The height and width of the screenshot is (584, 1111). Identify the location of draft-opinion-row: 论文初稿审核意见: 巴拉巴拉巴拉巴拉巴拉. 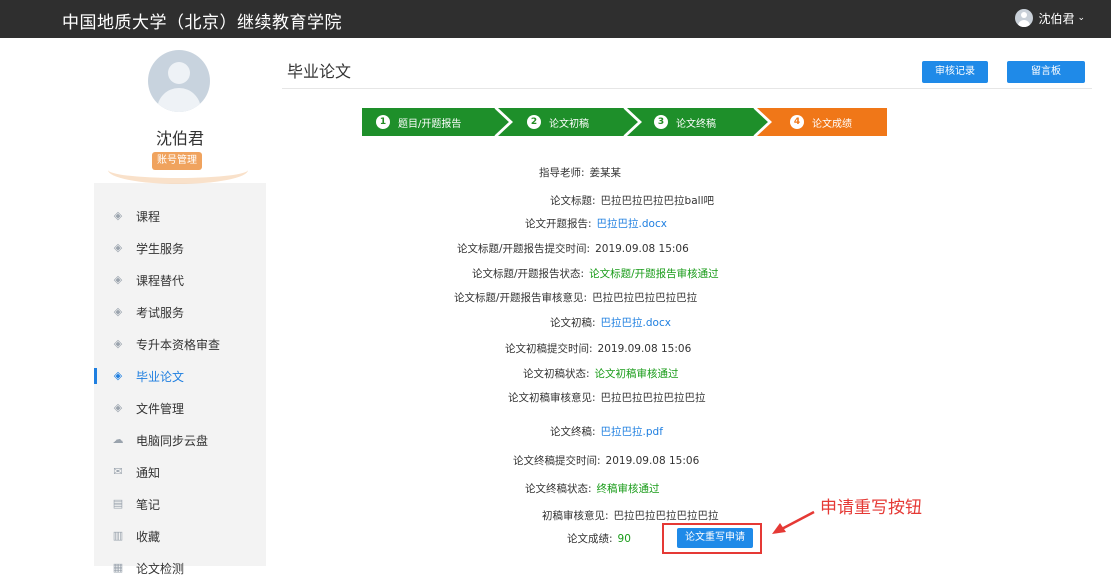
(607, 397).